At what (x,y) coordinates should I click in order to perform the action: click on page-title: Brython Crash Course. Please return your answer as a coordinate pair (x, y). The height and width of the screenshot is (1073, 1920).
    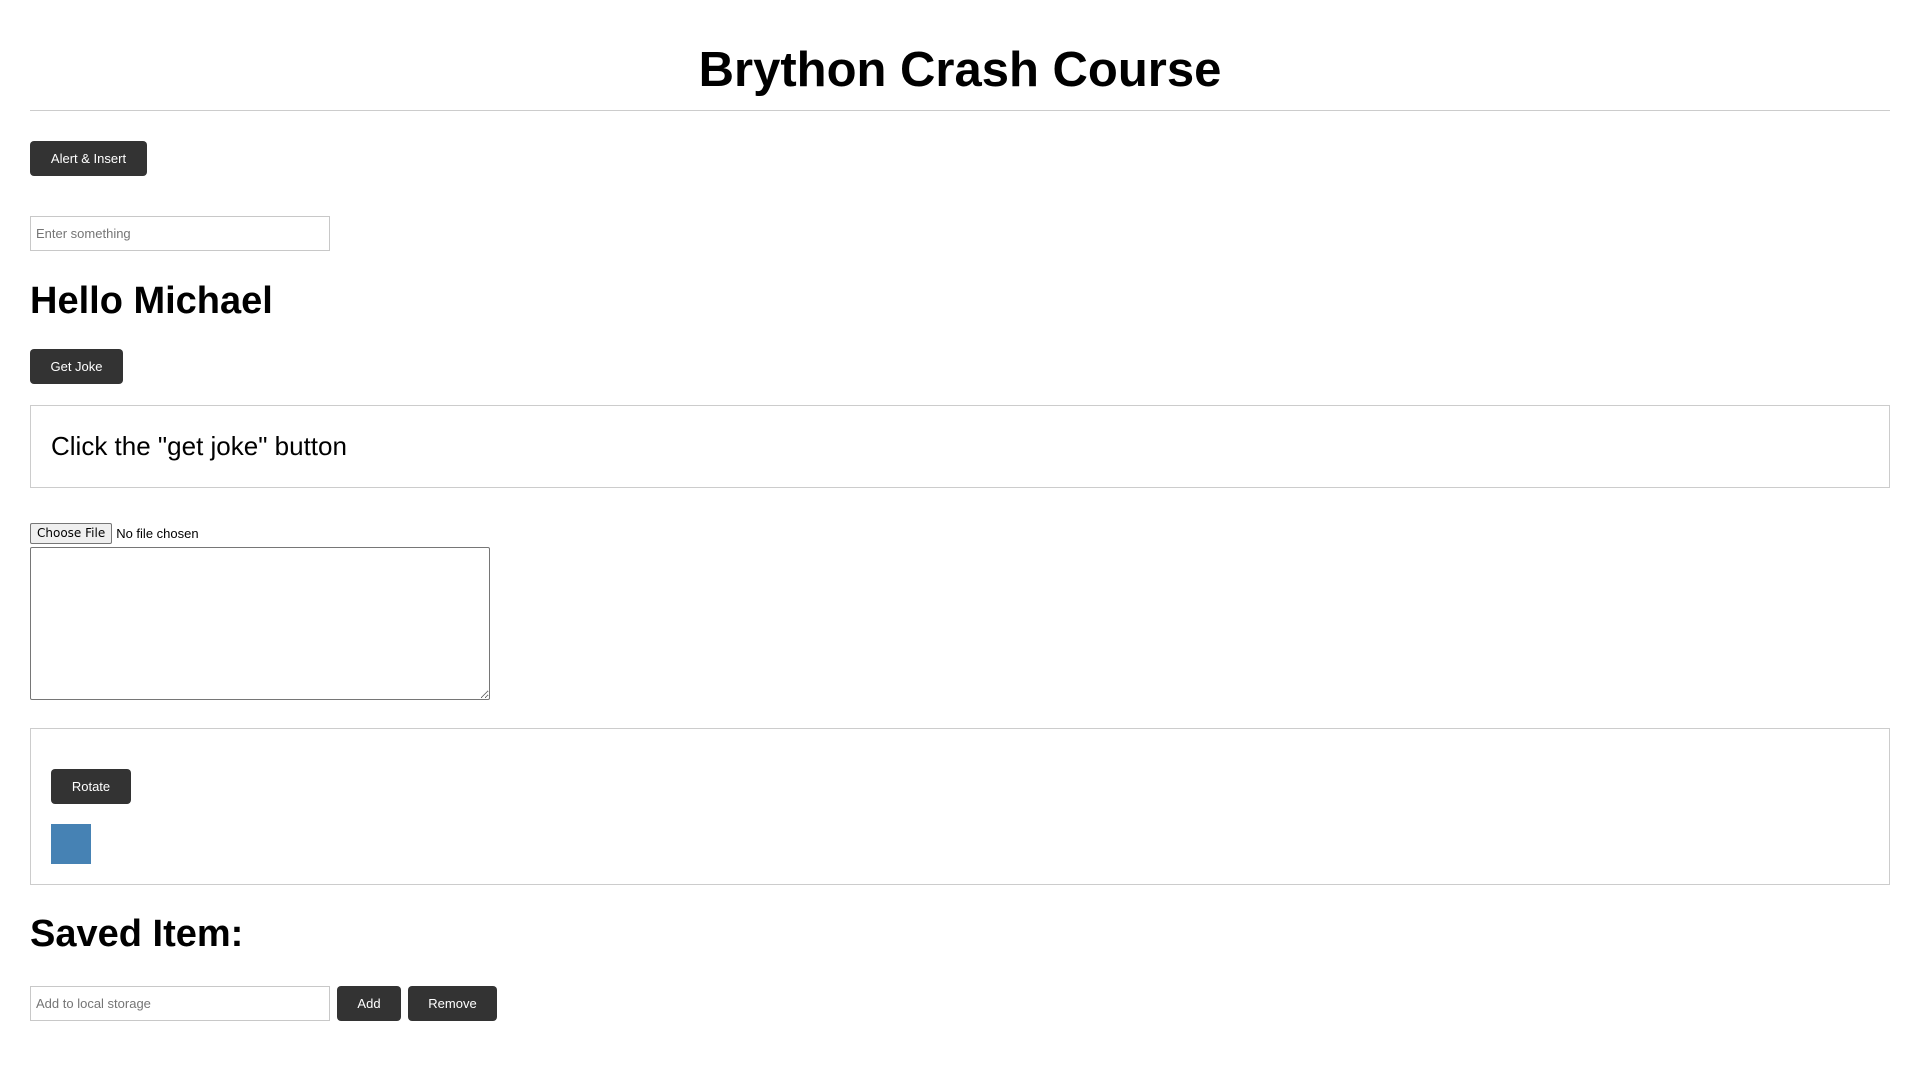
    Looking at the image, I should click on (960, 70).